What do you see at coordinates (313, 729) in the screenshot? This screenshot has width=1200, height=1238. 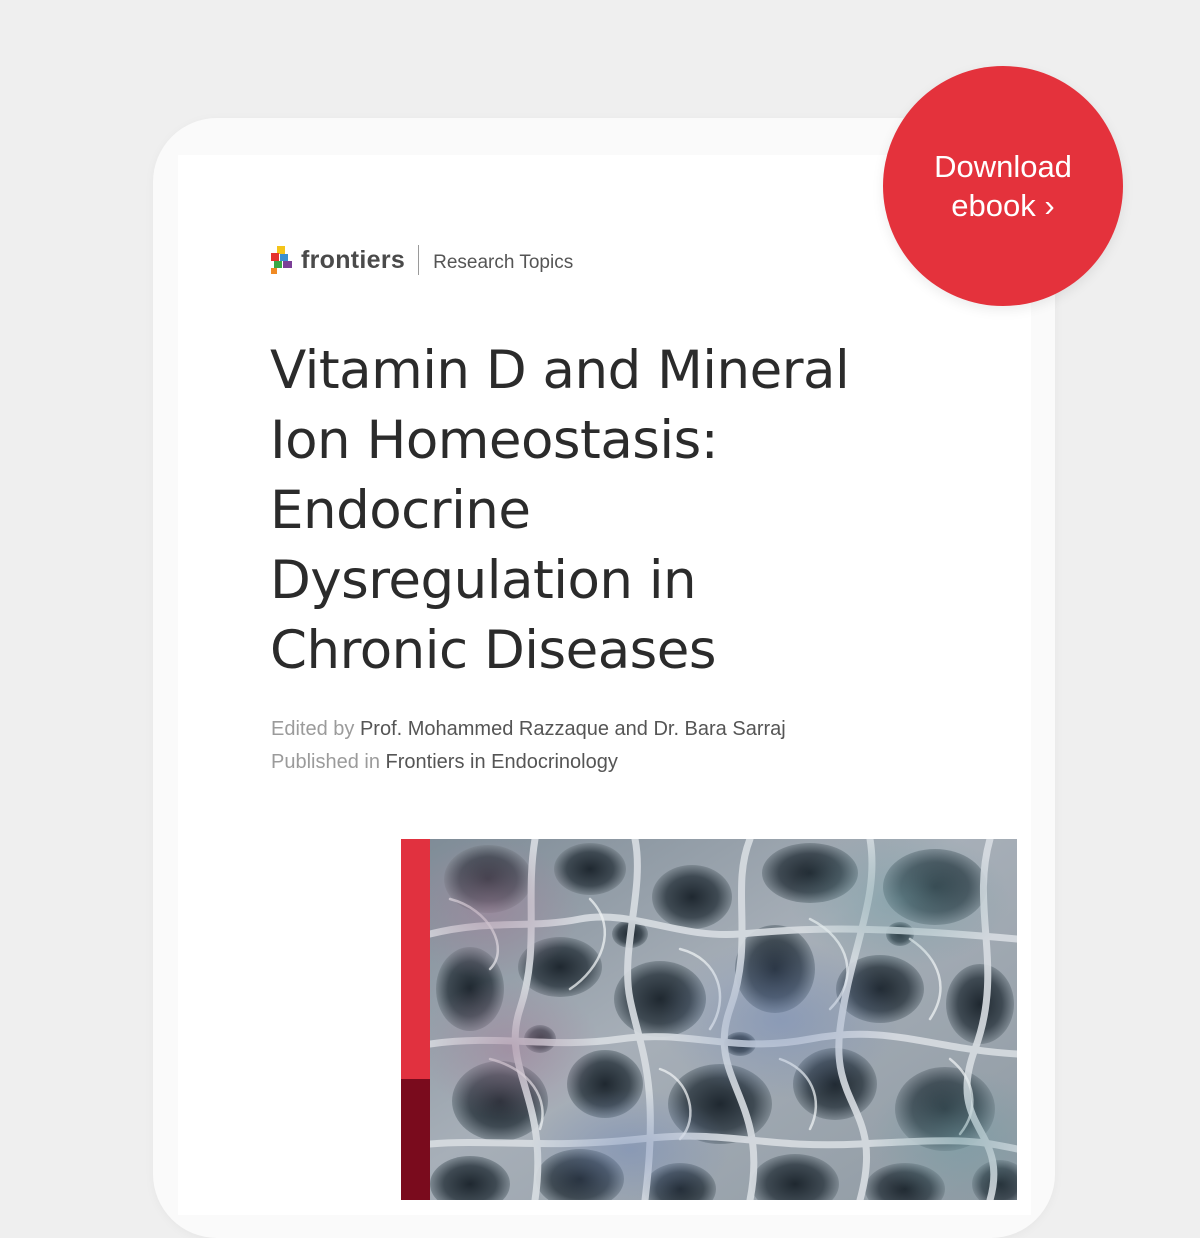 I see `edited-by-label: Edited by` at bounding box center [313, 729].